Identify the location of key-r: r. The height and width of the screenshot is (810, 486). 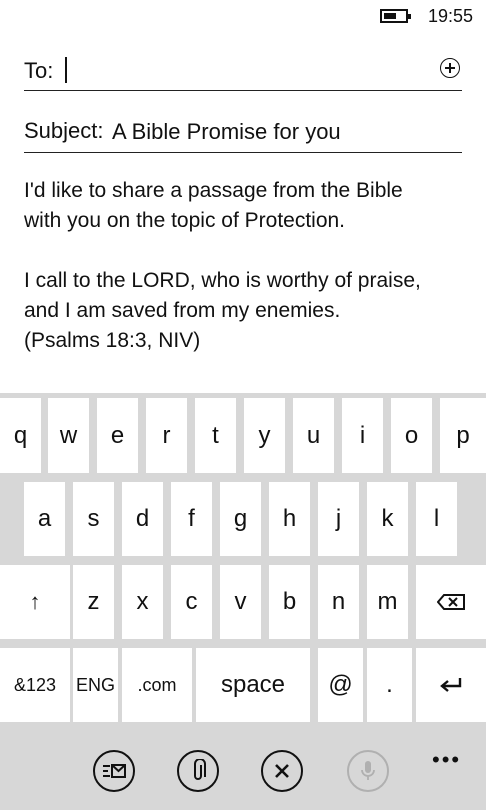
(166, 435).